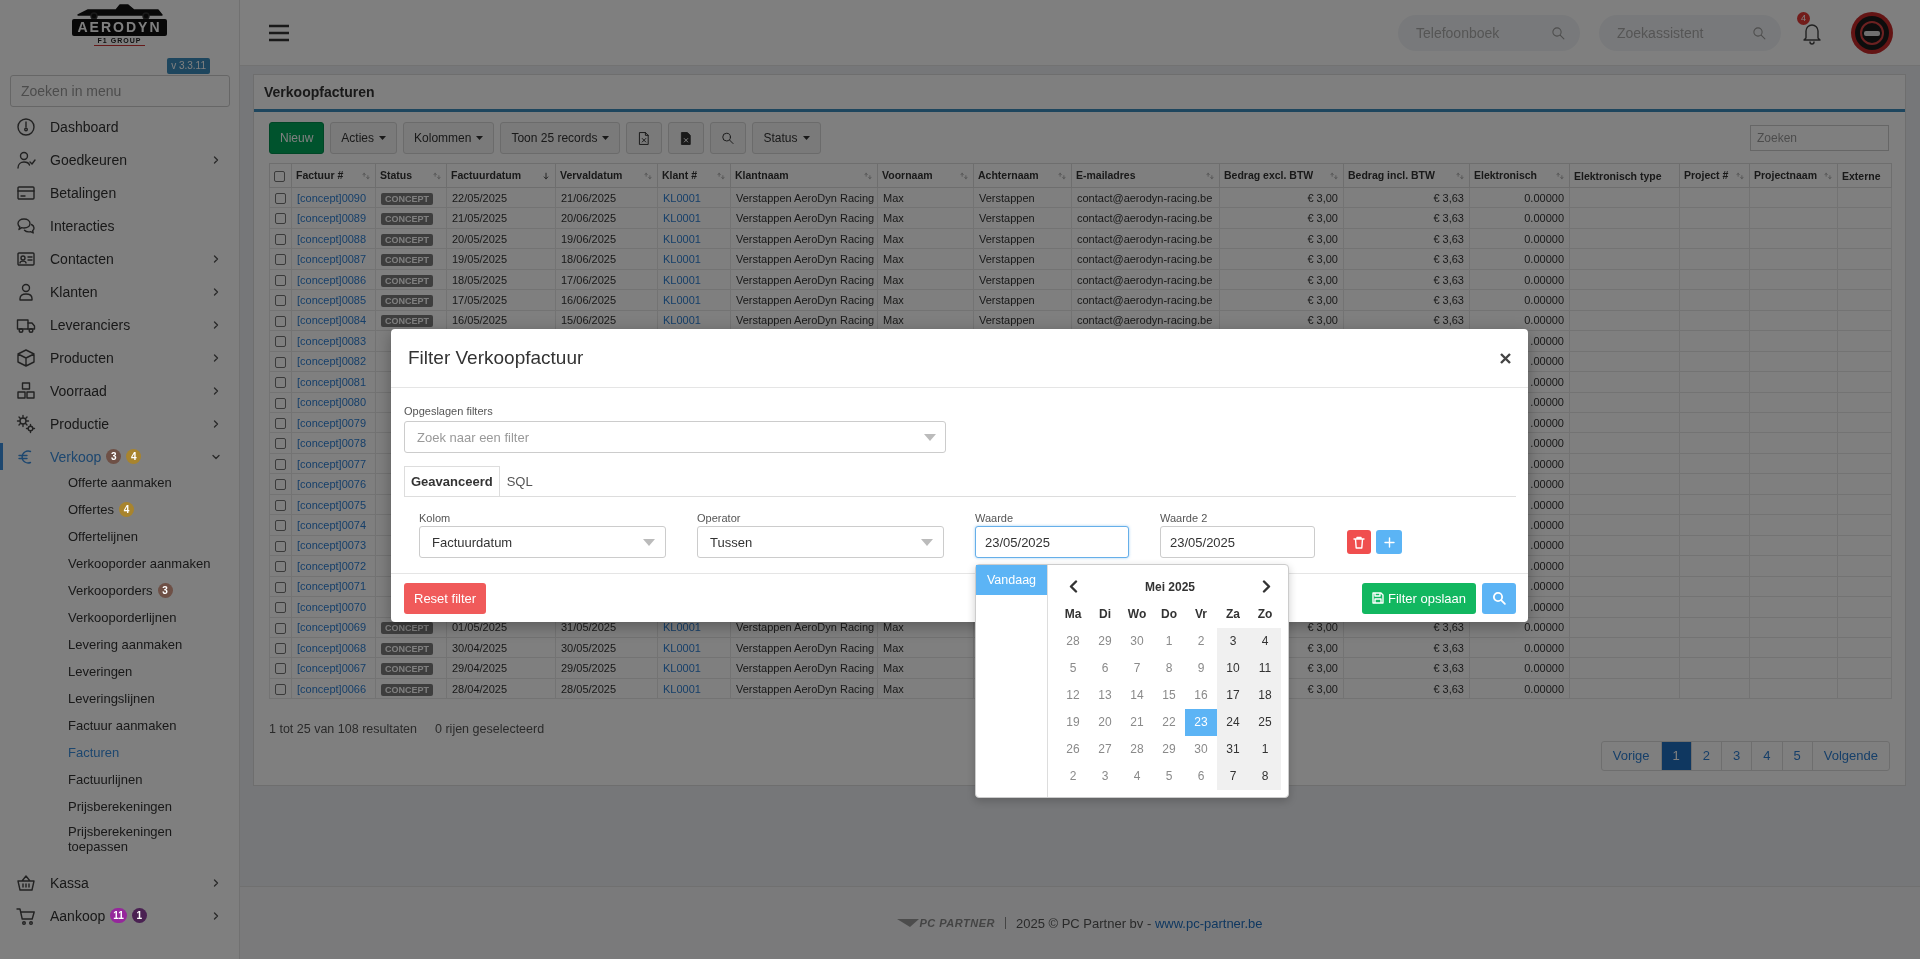  Describe the element at coordinates (1073, 776) in the screenshot. I see `day-cell: 2` at that location.